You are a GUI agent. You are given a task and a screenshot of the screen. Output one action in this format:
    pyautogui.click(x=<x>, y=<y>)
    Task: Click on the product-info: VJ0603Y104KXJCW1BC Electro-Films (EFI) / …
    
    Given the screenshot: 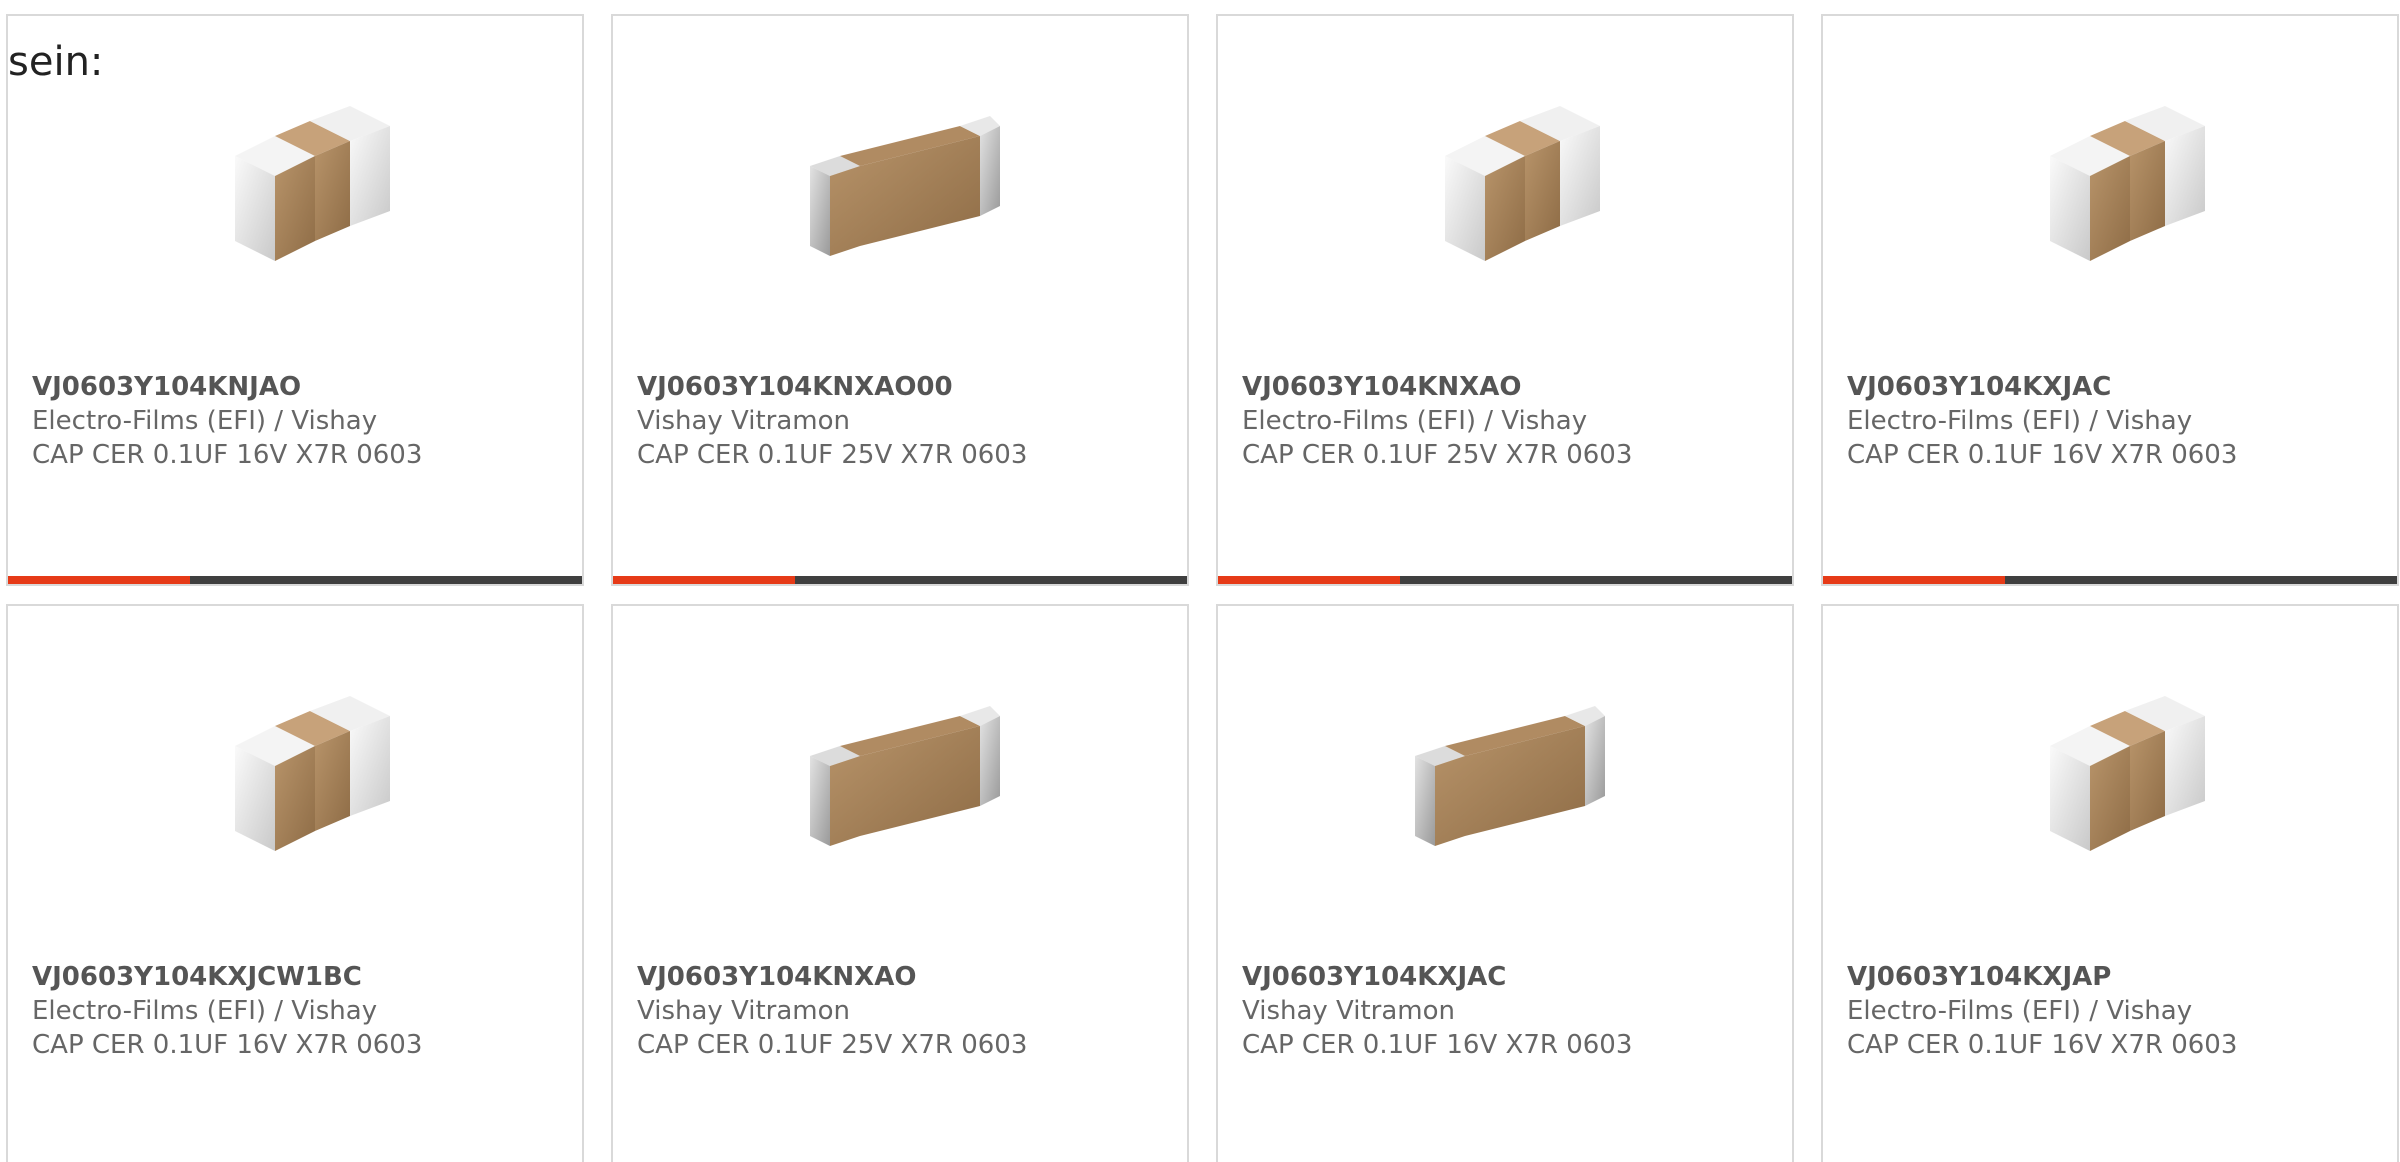 What is the action you would take?
    pyautogui.click(x=302, y=1011)
    